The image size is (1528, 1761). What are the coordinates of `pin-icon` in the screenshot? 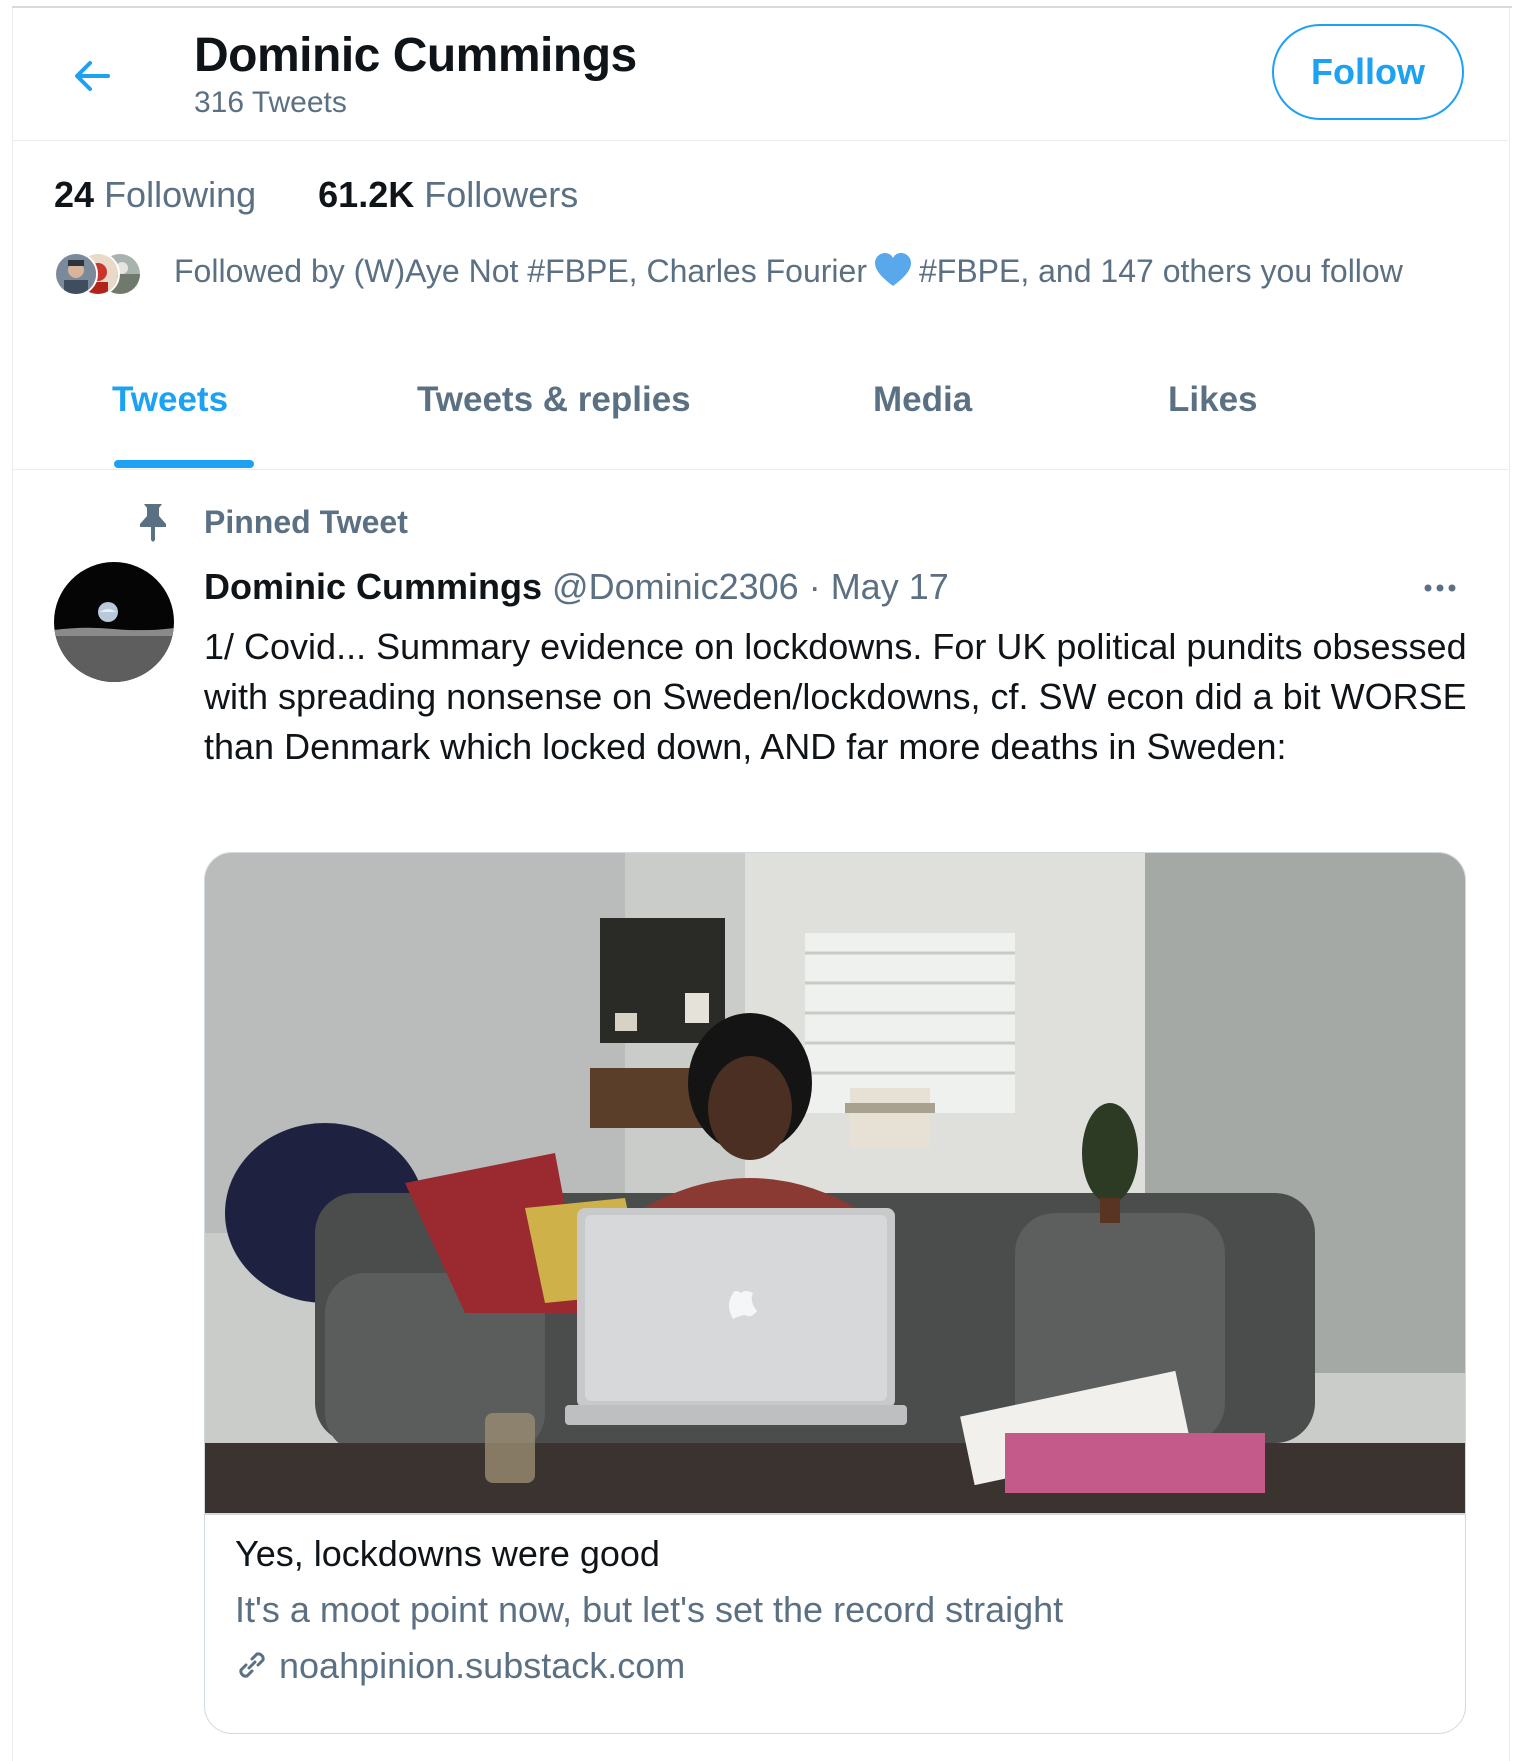 It's located at (153, 523).